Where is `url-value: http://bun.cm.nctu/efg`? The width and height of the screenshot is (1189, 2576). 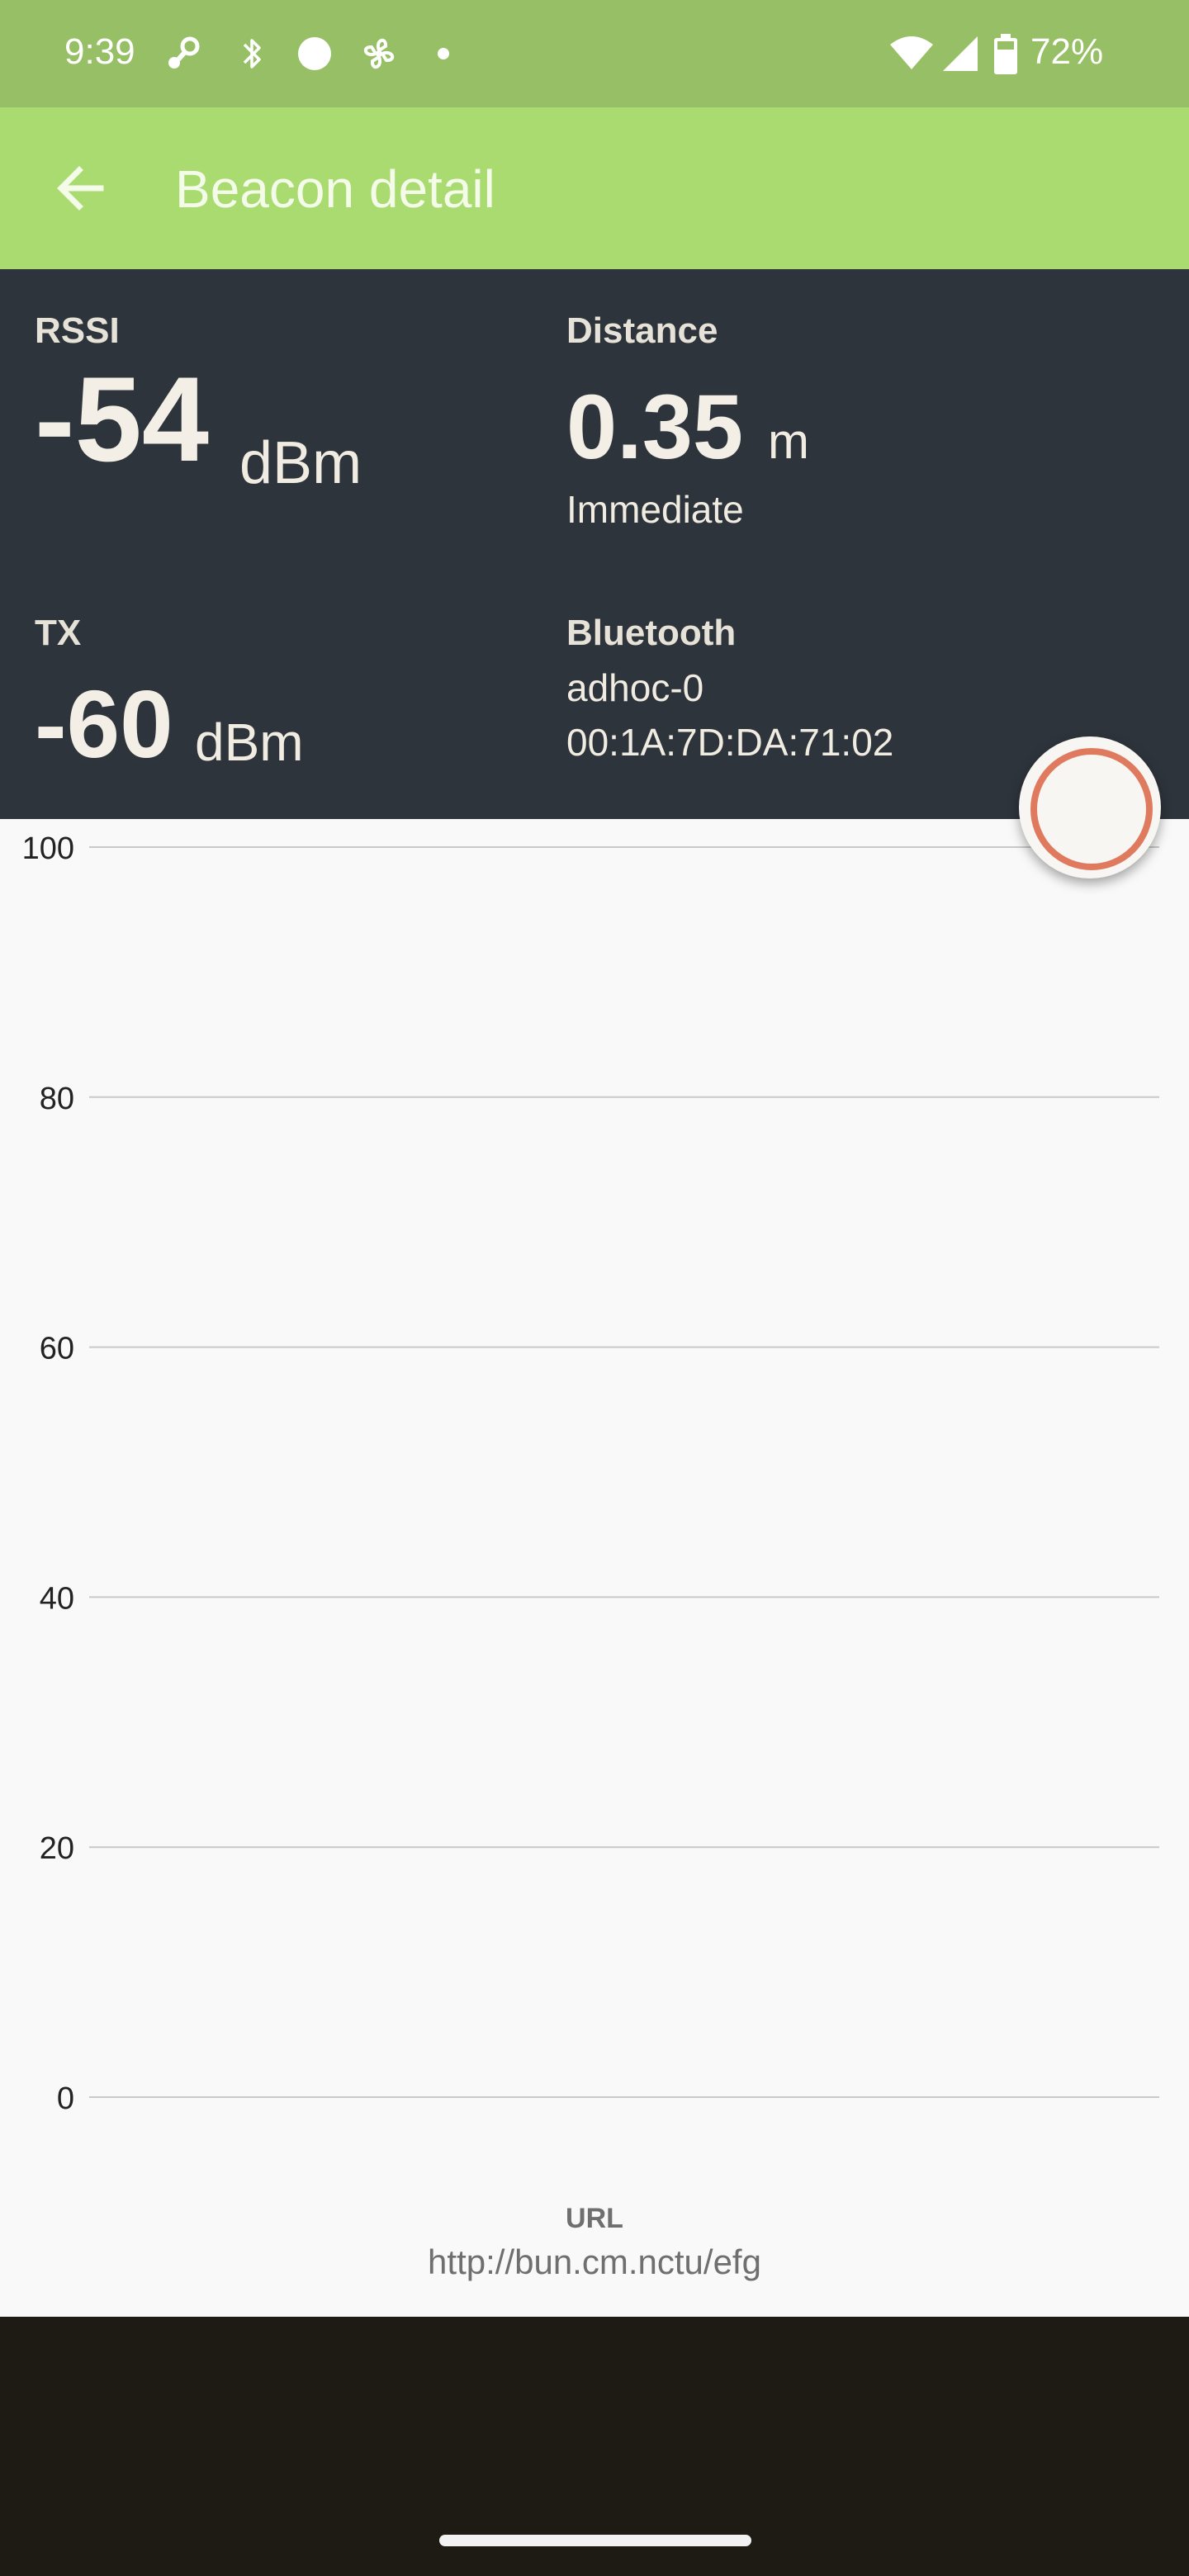 url-value: http://bun.cm.nctu/efg is located at coordinates (594, 2262).